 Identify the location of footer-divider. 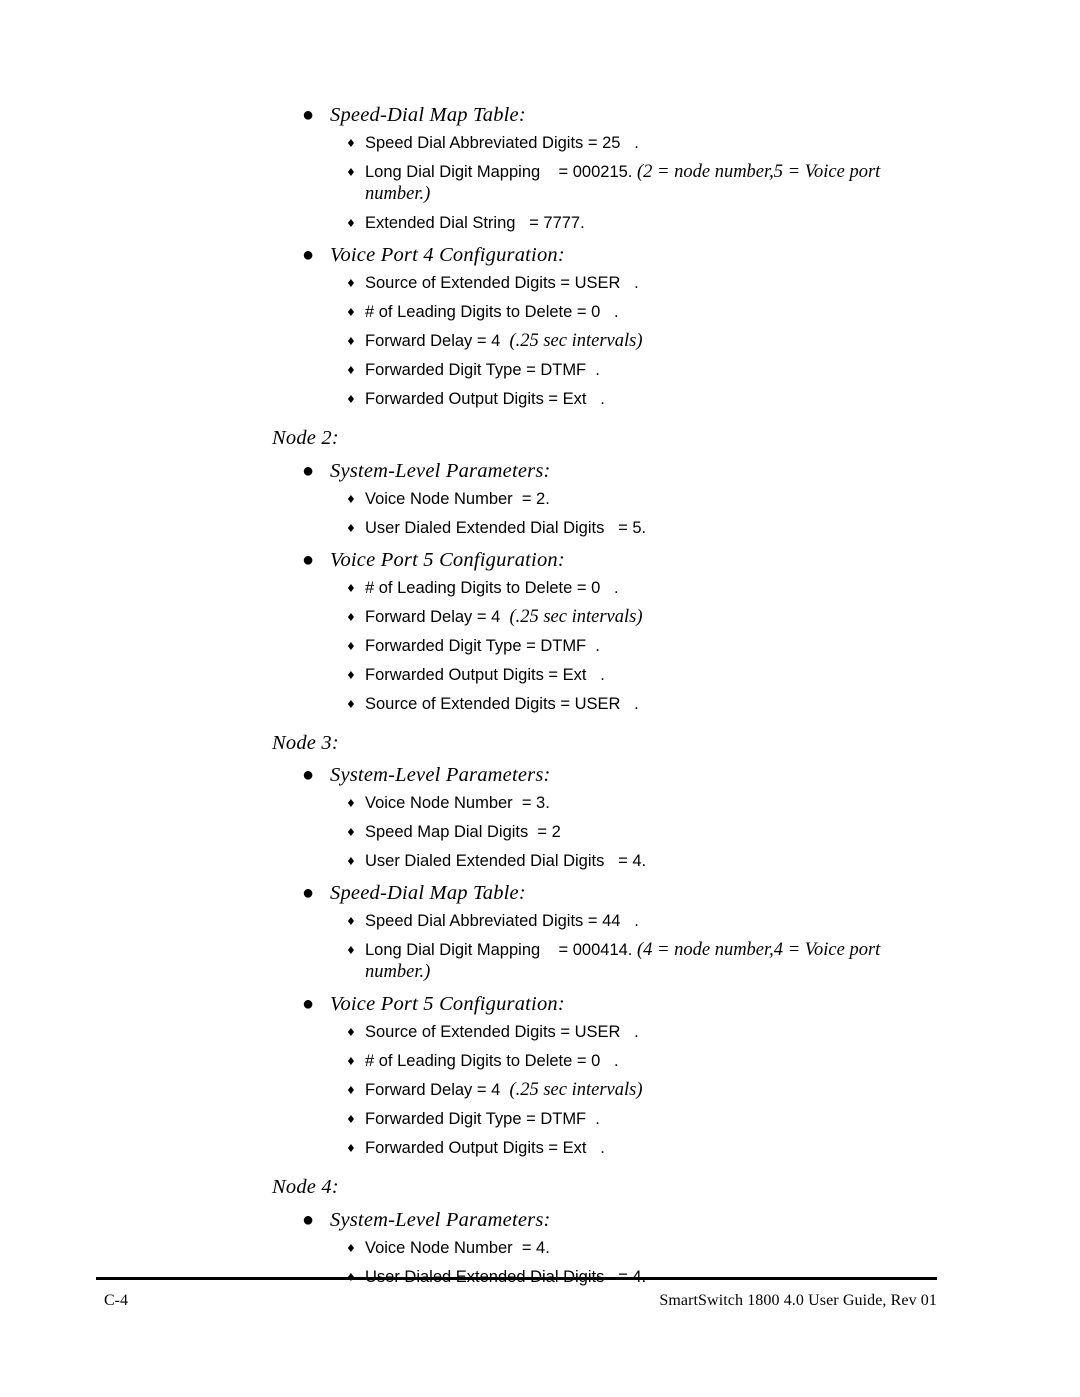
(516, 1278).